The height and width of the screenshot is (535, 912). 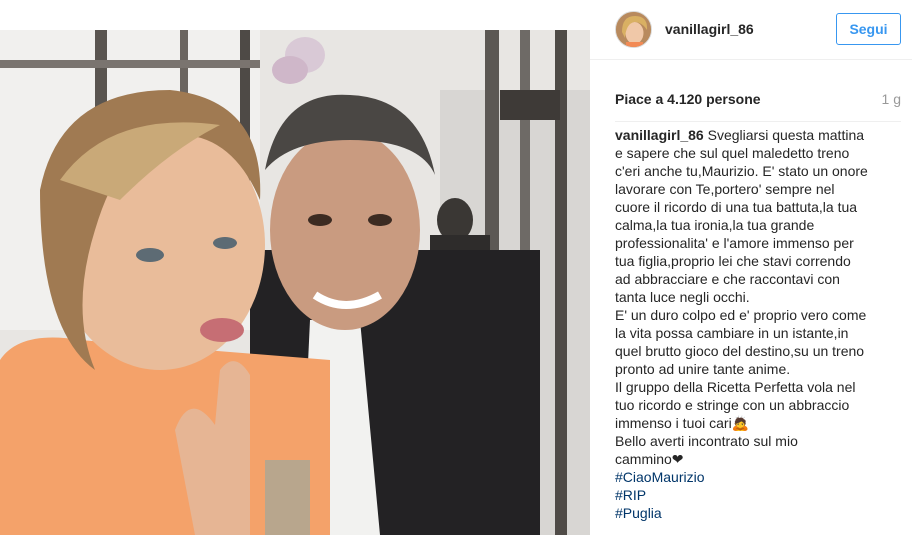 I want to click on avatar-image, so click(x=633, y=29).